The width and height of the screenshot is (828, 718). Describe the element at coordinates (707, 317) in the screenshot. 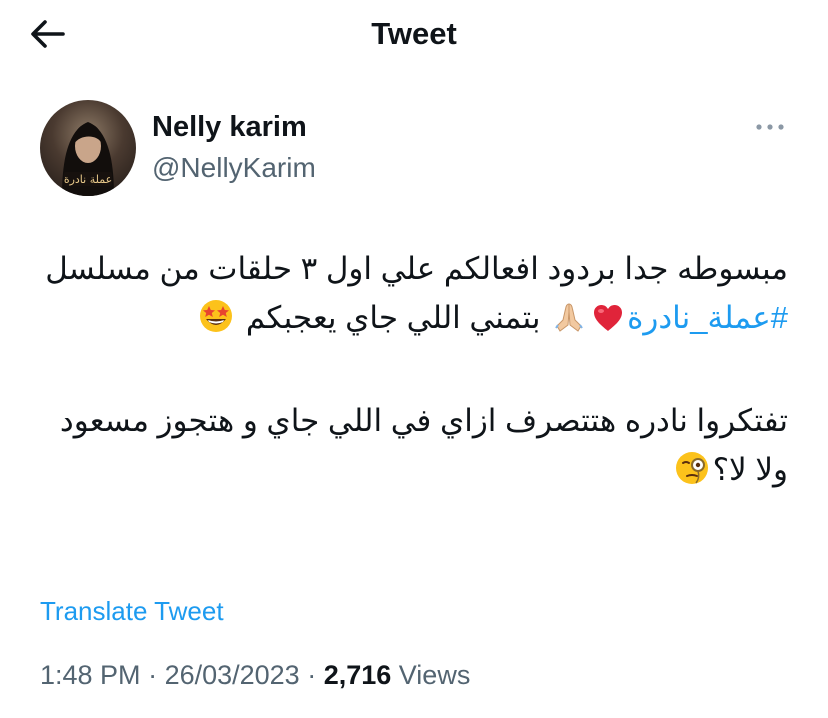

I see `hashtag-link: #عملة_نادرة` at that location.